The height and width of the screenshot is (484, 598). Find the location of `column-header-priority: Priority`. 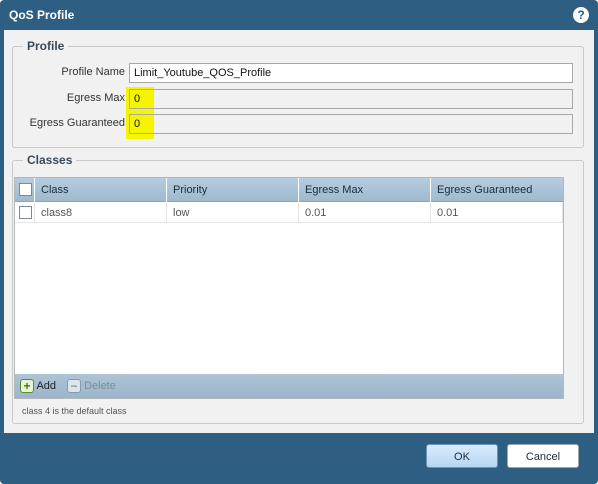

column-header-priority: Priority is located at coordinates (233, 190).